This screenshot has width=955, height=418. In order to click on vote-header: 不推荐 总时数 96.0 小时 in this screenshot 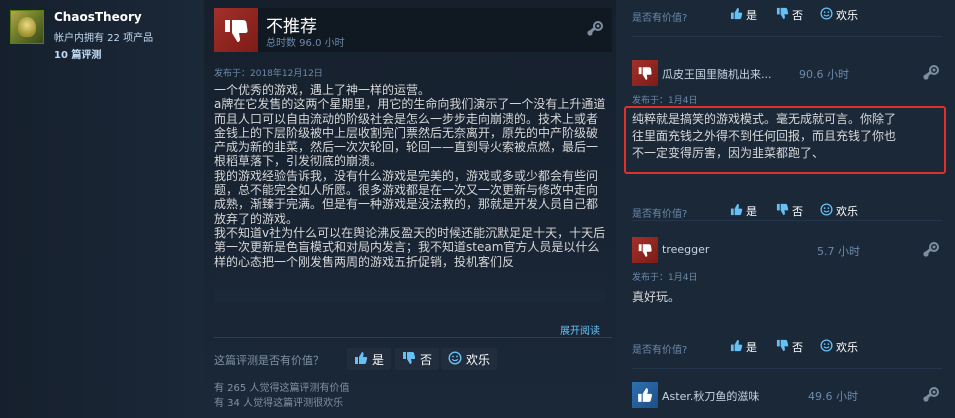, I will do `click(413, 30)`.